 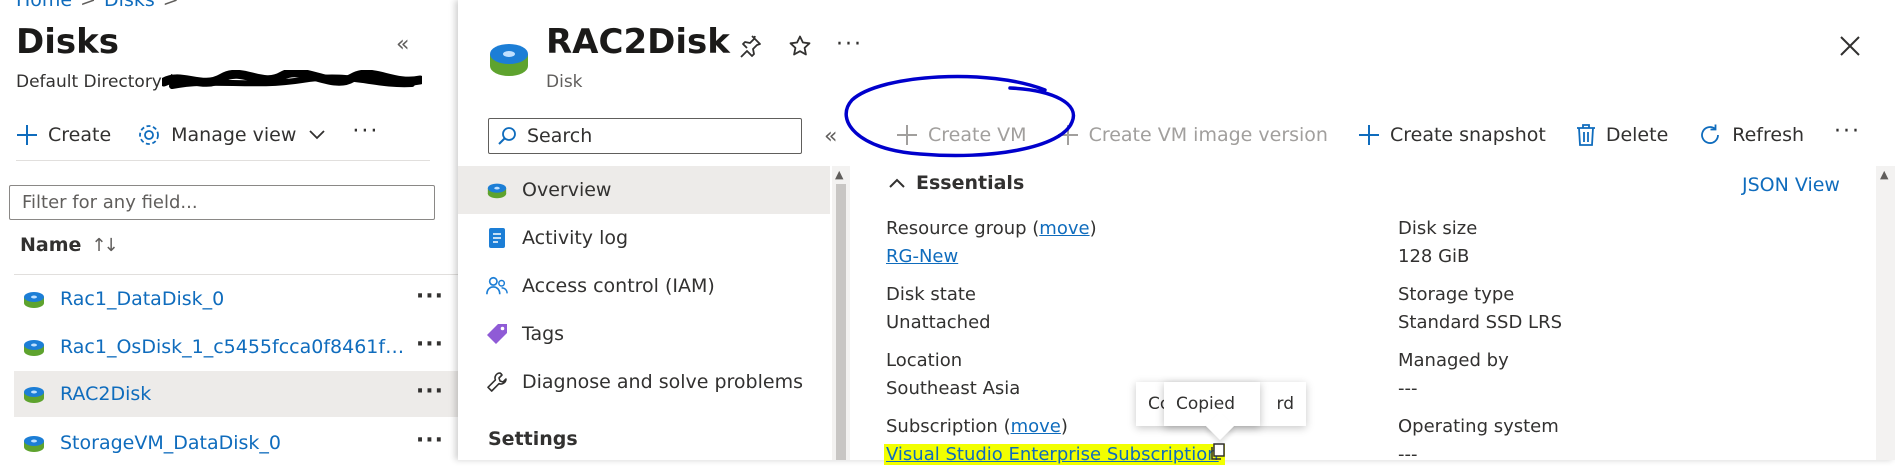 I want to click on chevron-down-icon, so click(x=317, y=135).